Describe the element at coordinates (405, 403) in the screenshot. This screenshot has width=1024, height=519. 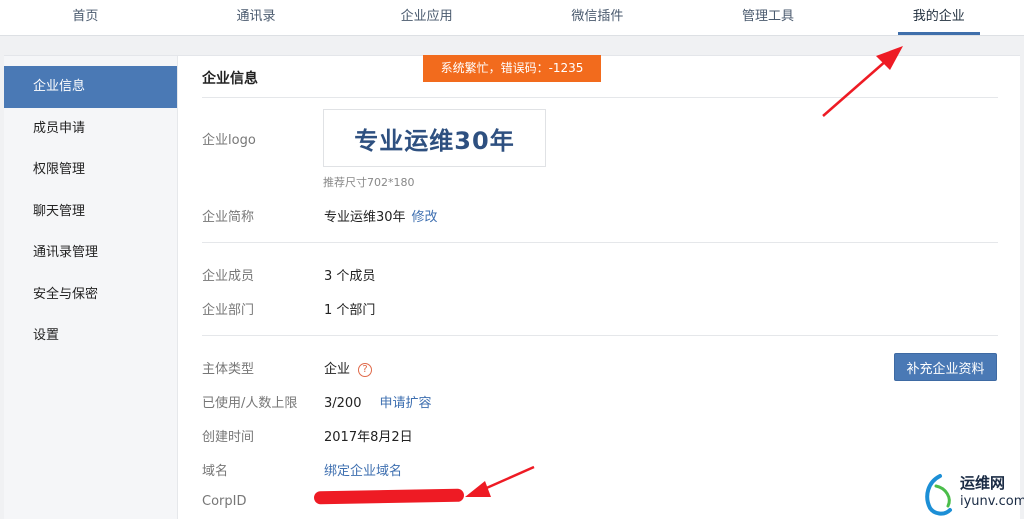
I see `request-expansion-link: 申请扩容` at that location.